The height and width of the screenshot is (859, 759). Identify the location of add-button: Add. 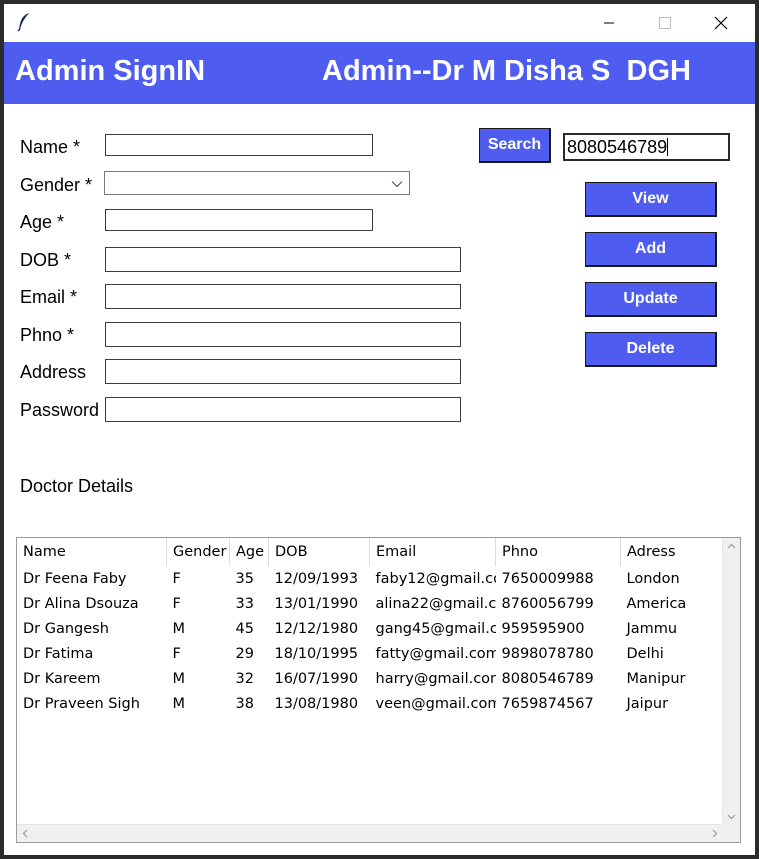
(651, 249).